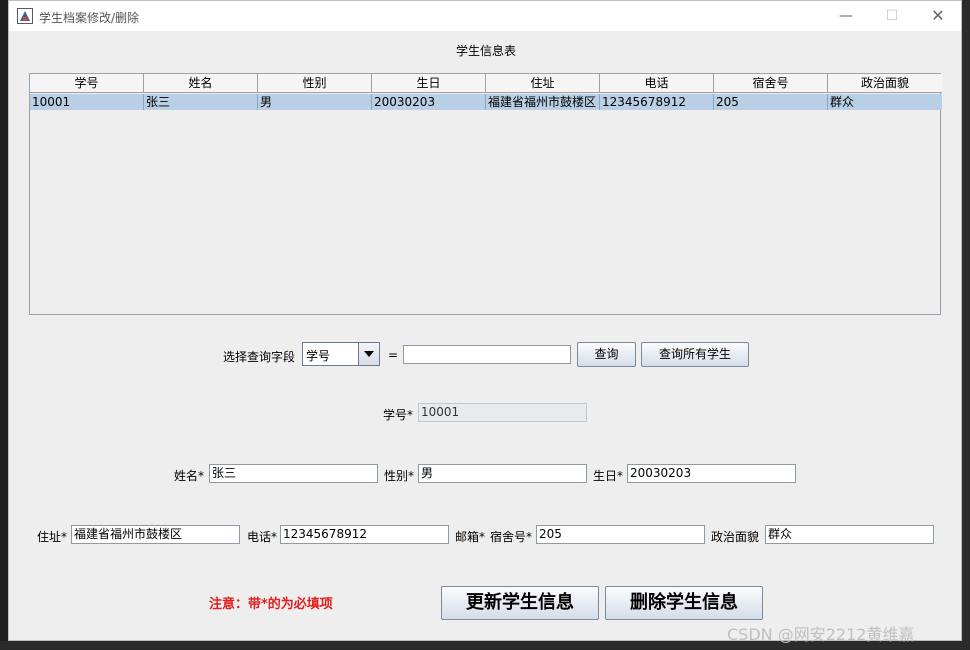 Image resolution: width=970 pixels, height=650 pixels. I want to click on query-field-select: 学号, so click(341, 354).